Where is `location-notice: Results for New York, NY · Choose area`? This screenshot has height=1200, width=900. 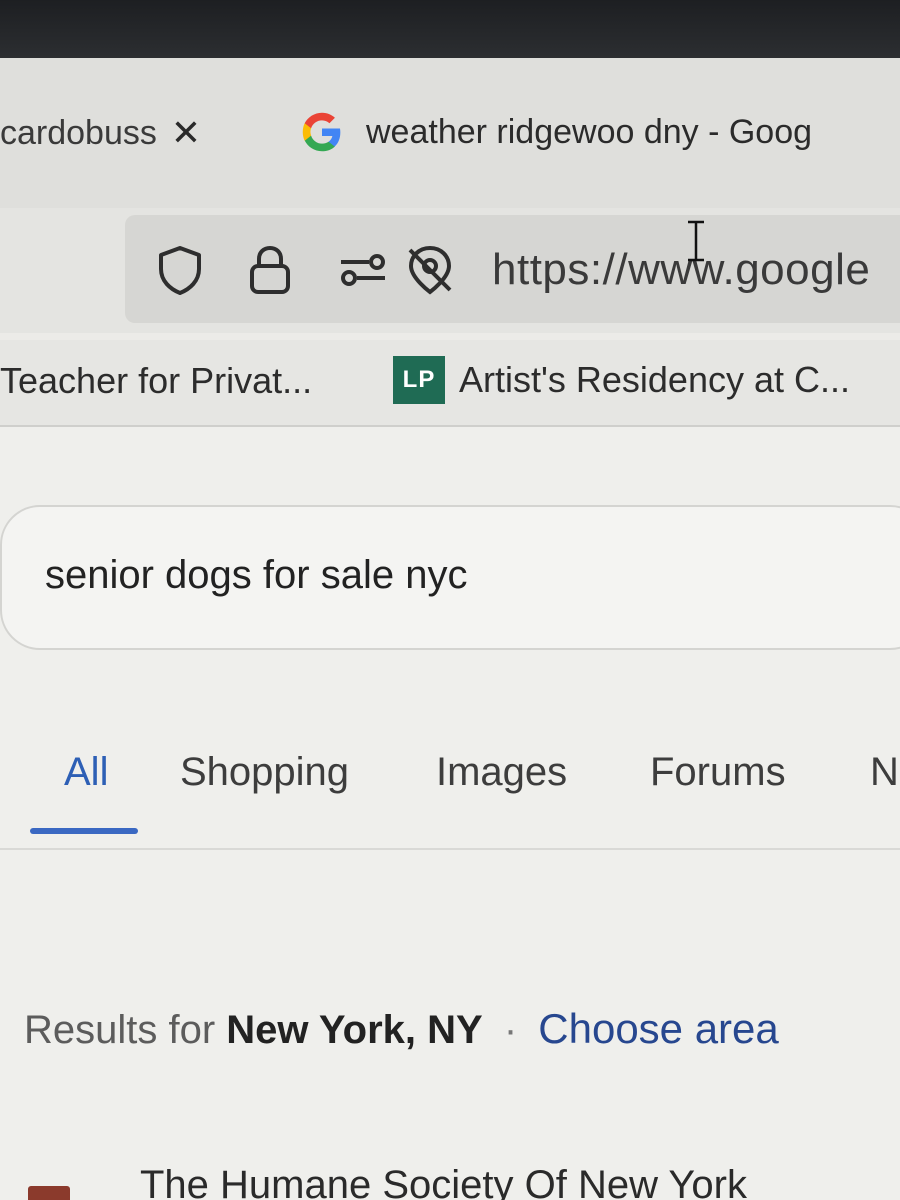 location-notice: Results for New York, NY · Choose area is located at coordinates (401, 1029).